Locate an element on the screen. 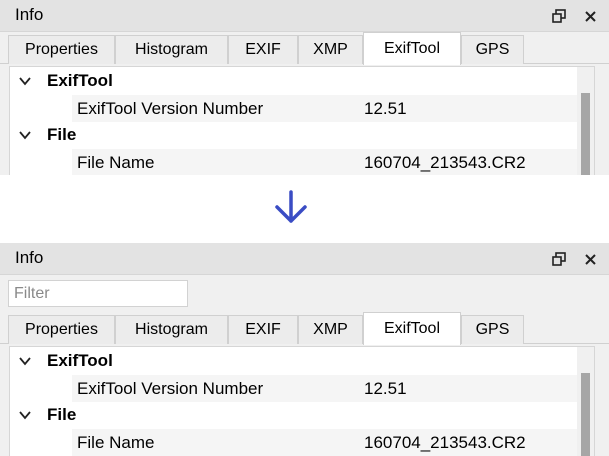 The height and width of the screenshot is (456, 609). filter-row is located at coordinates (304, 293).